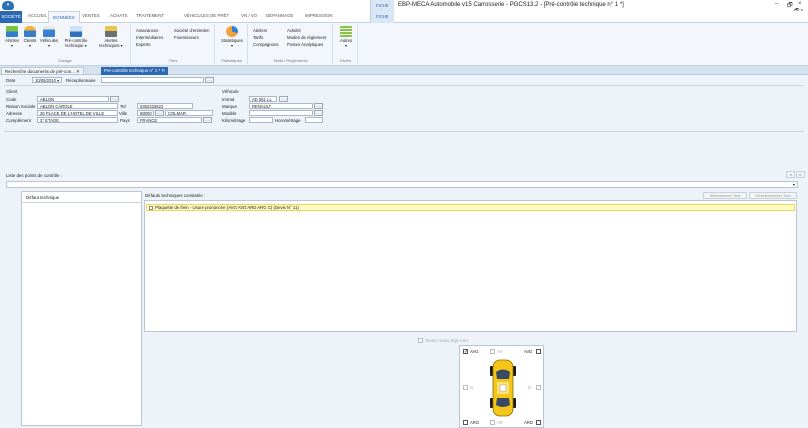 Image resolution: width=808 pixels, height=428 pixels. What do you see at coordinates (77, 120) in the screenshot?
I see `complement-field: 3° ETAGE` at bounding box center [77, 120].